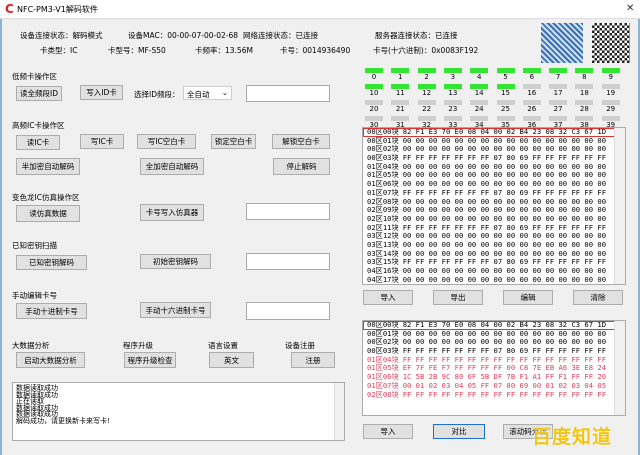  I want to click on band-select: 全自动 ⌄, so click(207, 93).